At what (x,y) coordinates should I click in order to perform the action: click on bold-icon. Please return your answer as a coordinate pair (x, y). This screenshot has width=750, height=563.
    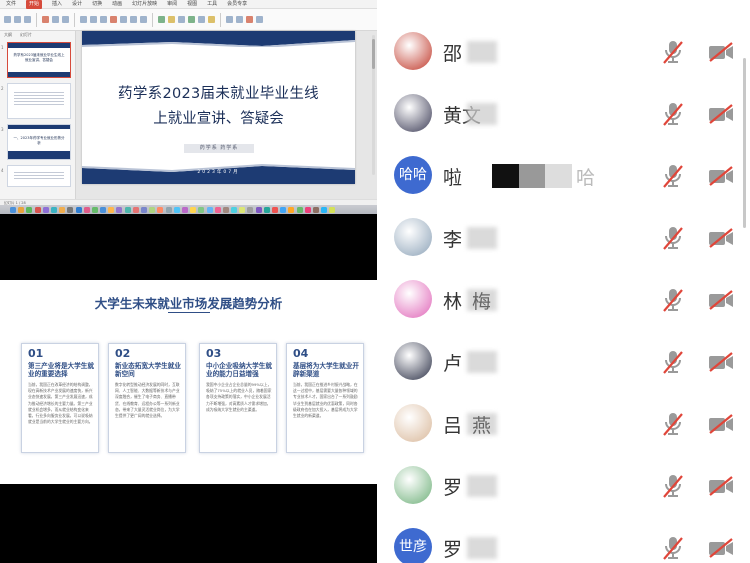
    Looking at the image, I should click on (83, 19).